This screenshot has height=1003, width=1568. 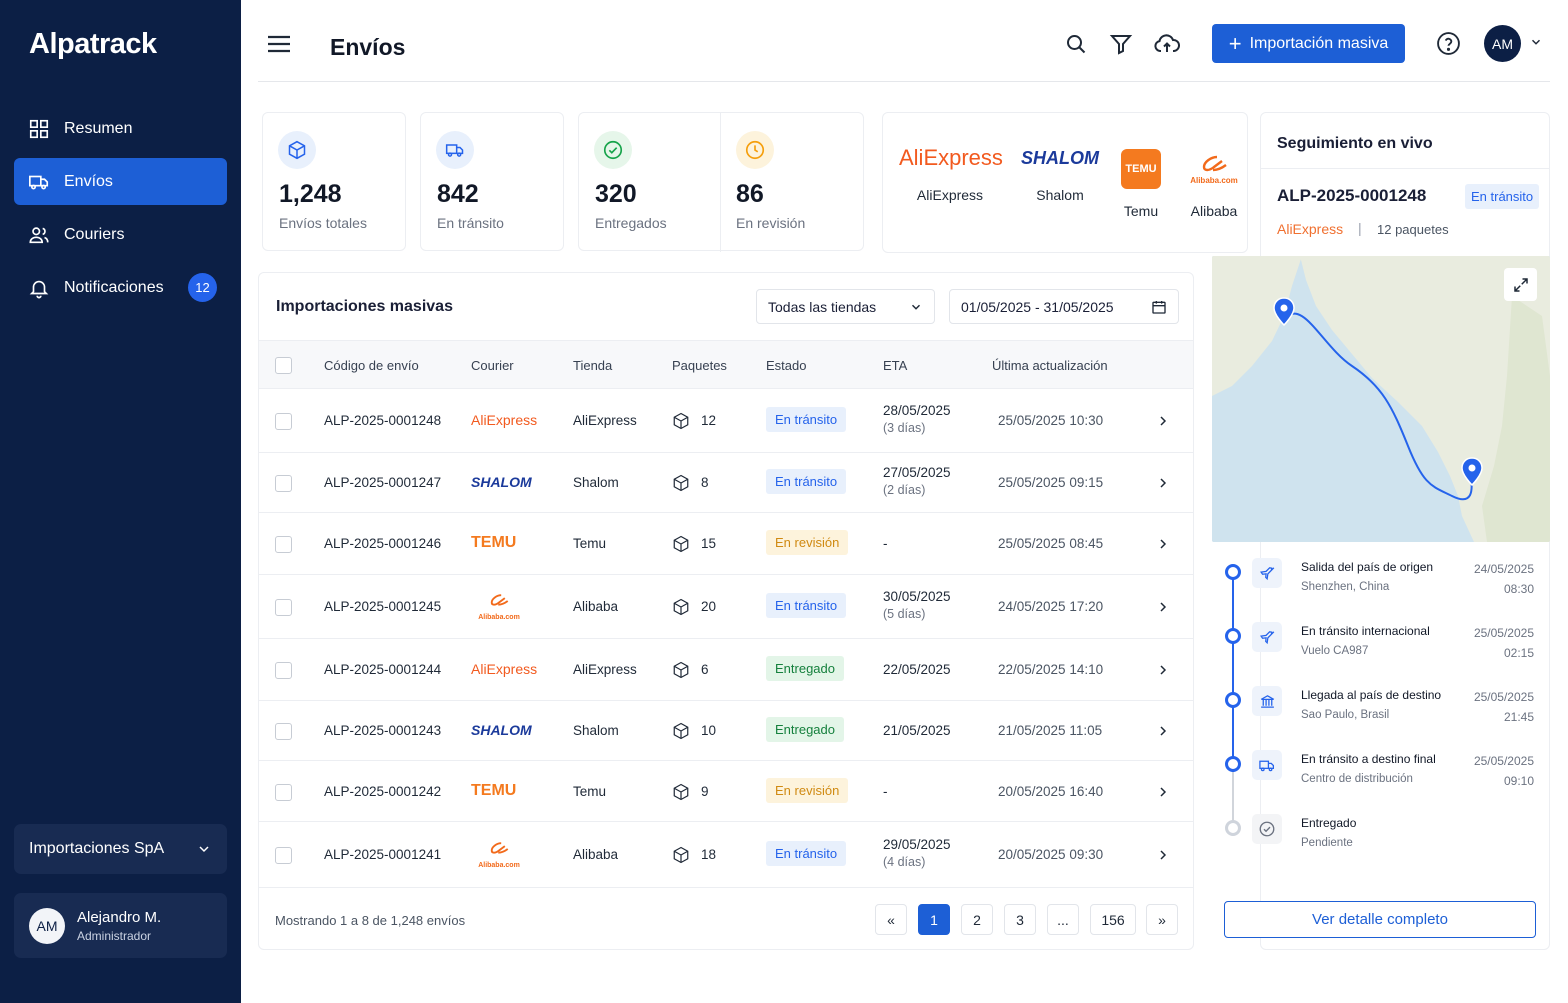 What do you see at coordinates (1064, 306) in the screenshot?
I see `date-range-picker: 01/05/2025 - 31/05/2025` at bounding box center [1064, 306].